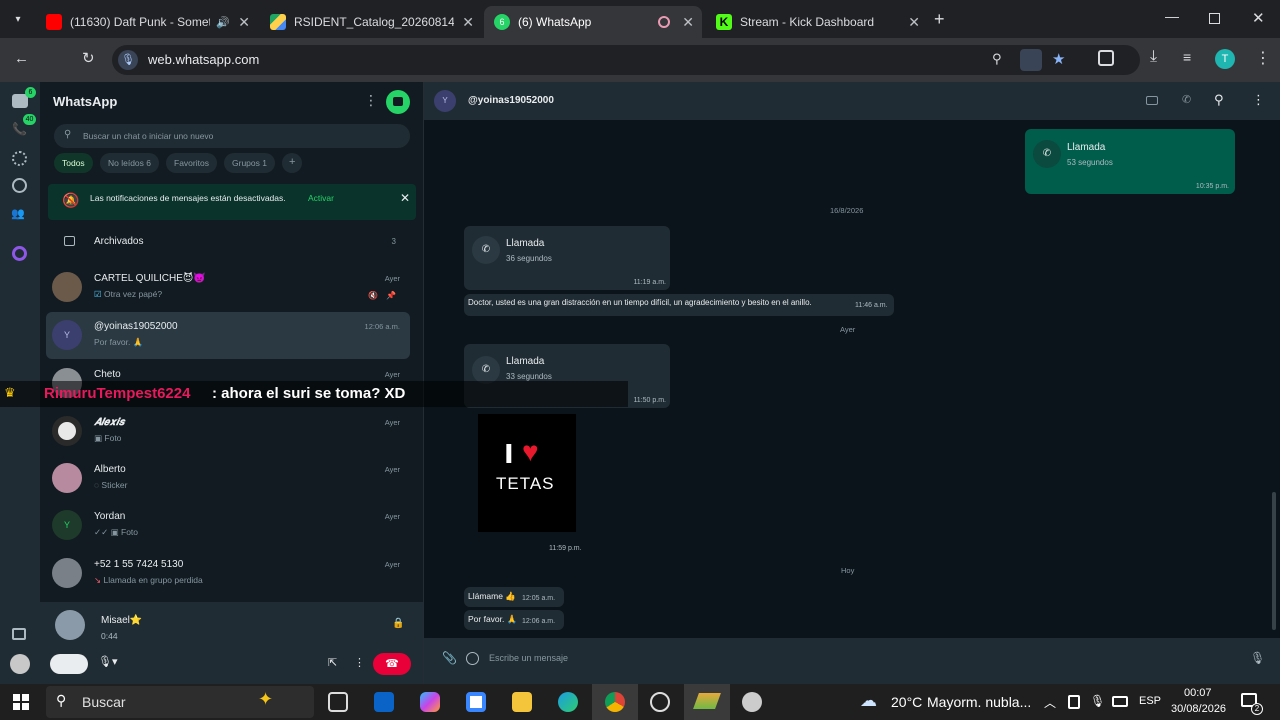 The image size is (1280, 720). I want to click on speedometer-icon, so click(660, 702).